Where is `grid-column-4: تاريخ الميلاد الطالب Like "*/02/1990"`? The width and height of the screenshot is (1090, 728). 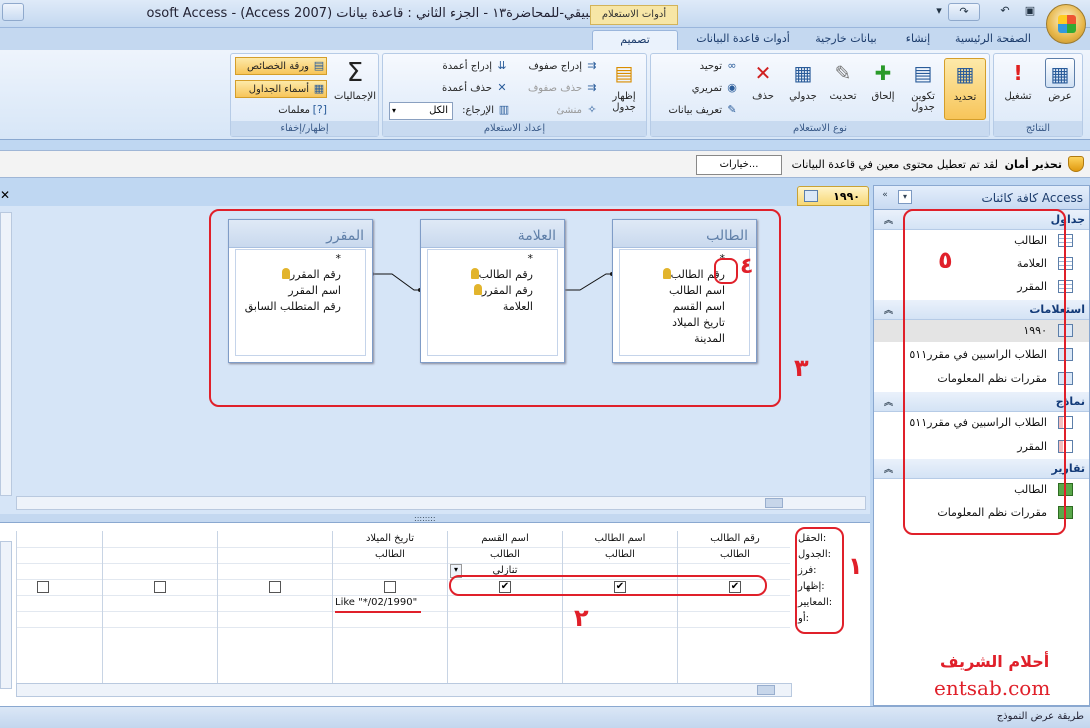
grid-column-4: تاريخ الميلاد الطالب Like "*/02/1990" is located at coordinates (389, 611).